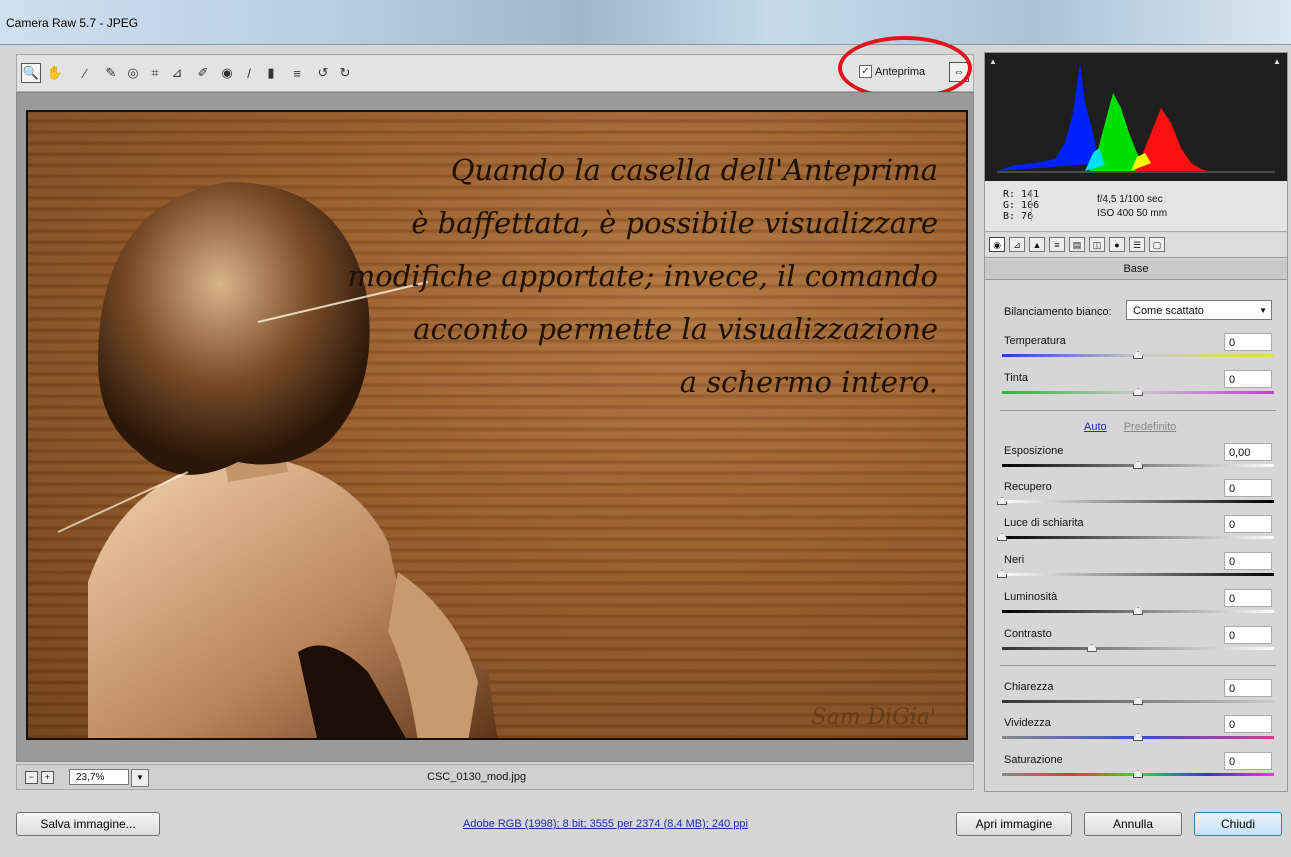 This screenshot has width=1291, height=857. Describe the element at coordinates (1077, 244) in the screenshot. I see `tab-split-toning-icon: ▤` at that location.